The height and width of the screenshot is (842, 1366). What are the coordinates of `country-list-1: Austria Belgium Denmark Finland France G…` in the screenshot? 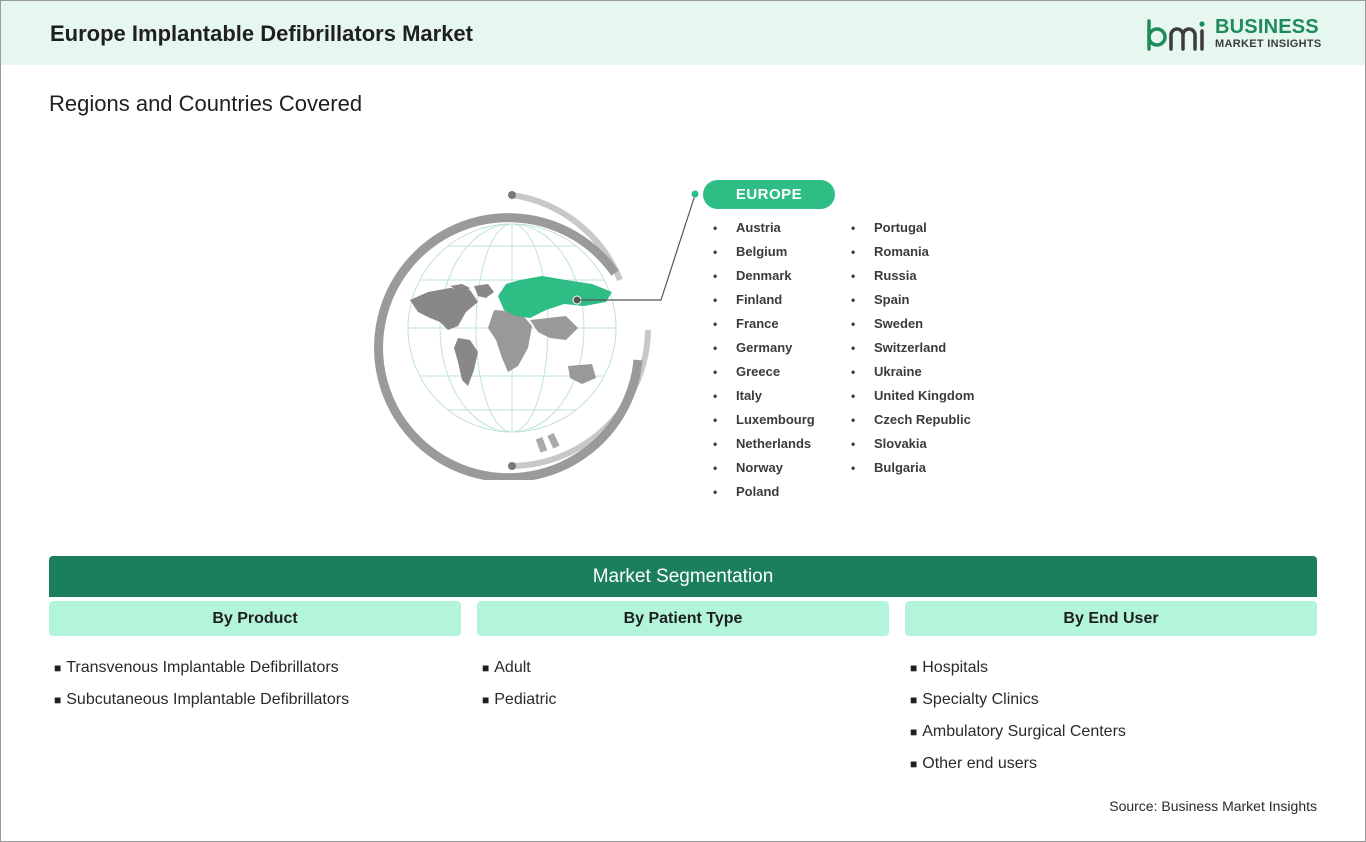 It's located at (764, 360).